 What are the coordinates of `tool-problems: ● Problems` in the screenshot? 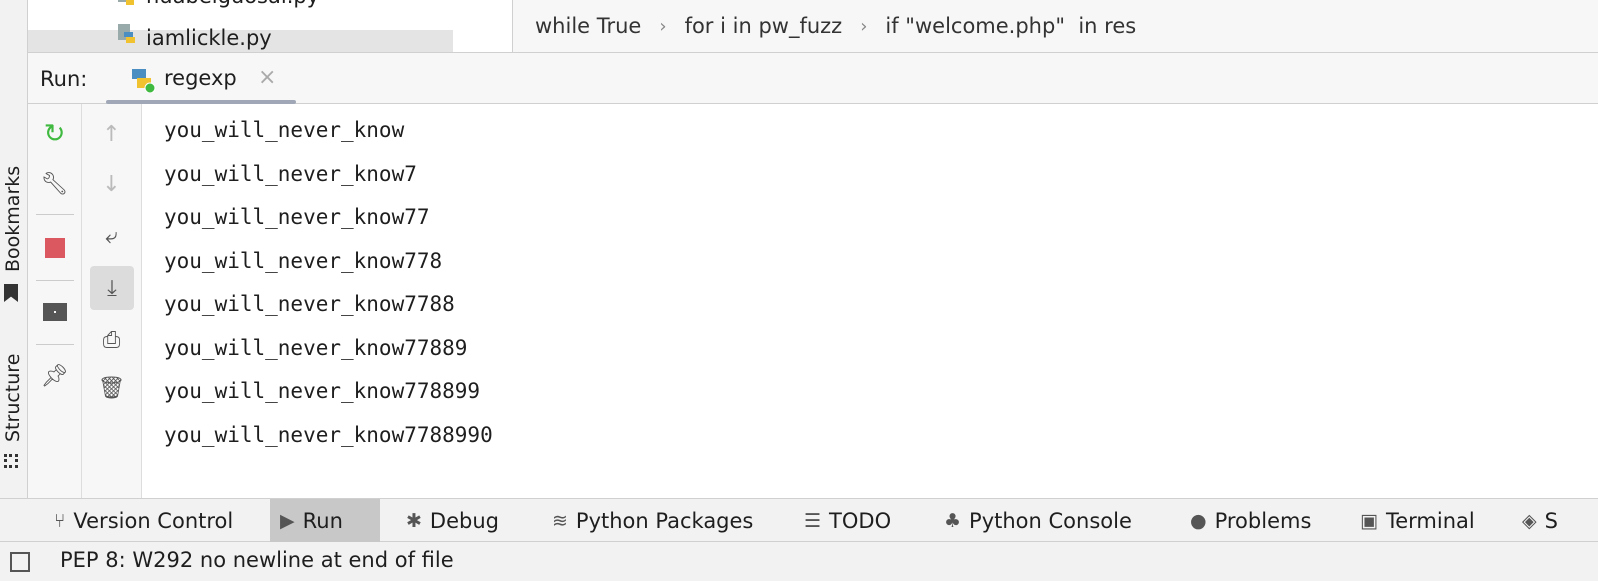 It's located at (1250, 520).